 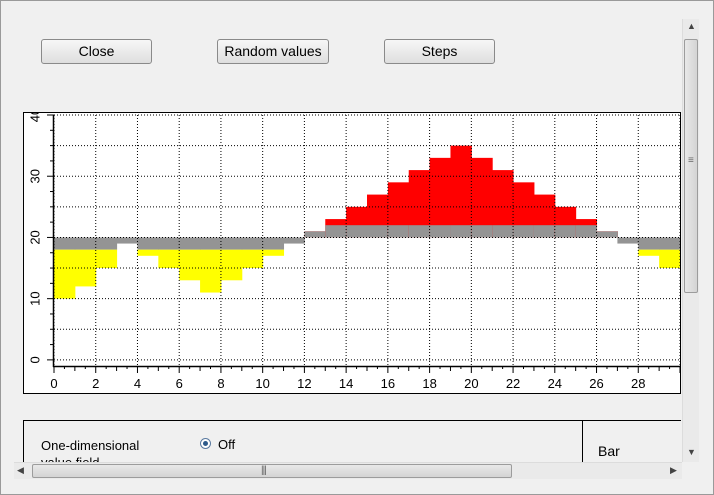 I want to click on x-tick-label: 28, so click(x=638, y=383).